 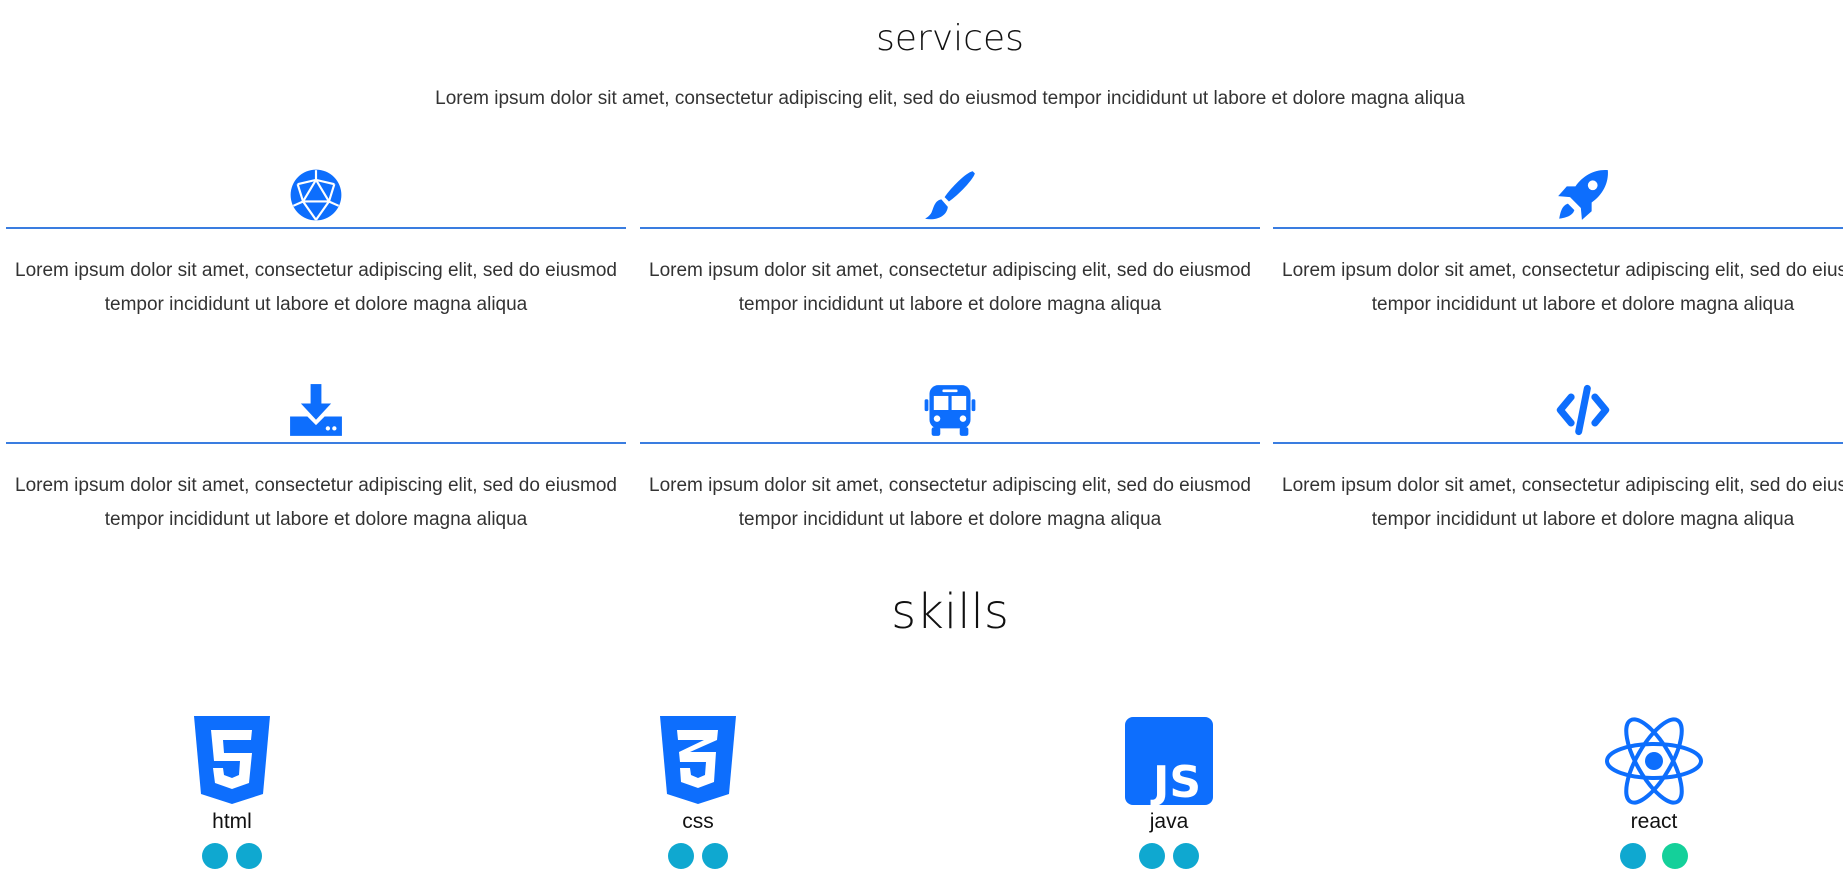 I want to click on paint-brush-icon, so click(x=950, y=195).